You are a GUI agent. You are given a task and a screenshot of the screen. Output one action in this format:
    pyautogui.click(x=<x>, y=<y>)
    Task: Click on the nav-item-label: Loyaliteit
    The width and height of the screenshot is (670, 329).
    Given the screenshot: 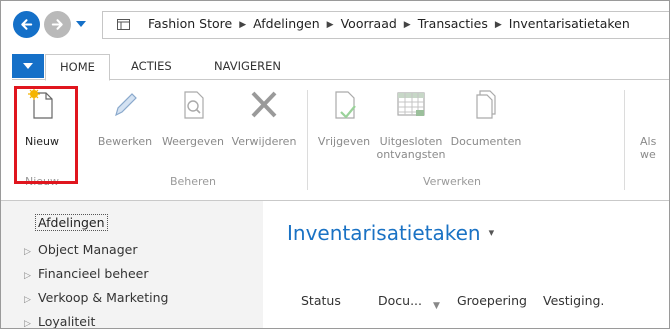 What is the action you would take?
    pyautogui.click(x=67, y=321)
    